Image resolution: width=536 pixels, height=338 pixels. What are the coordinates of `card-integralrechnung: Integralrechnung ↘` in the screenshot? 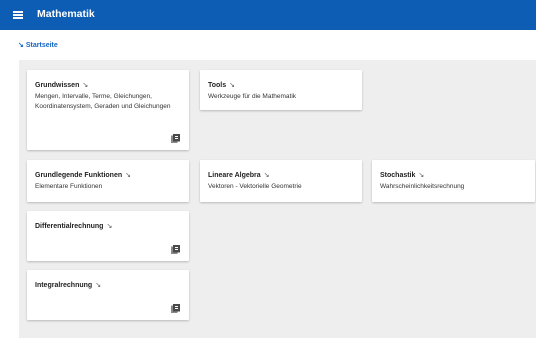 It's located at (108, 295).